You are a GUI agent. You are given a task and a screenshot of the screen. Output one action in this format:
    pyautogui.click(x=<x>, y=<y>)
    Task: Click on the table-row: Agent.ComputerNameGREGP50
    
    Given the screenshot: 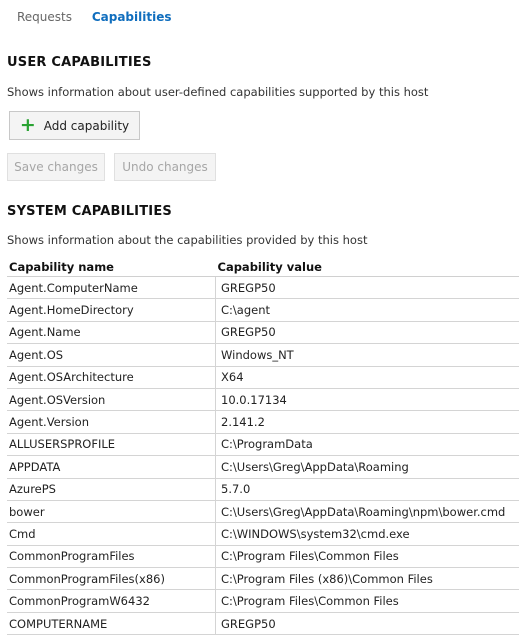 What is the action you would take?
    pyautogui.click(x=263, y=288)
    